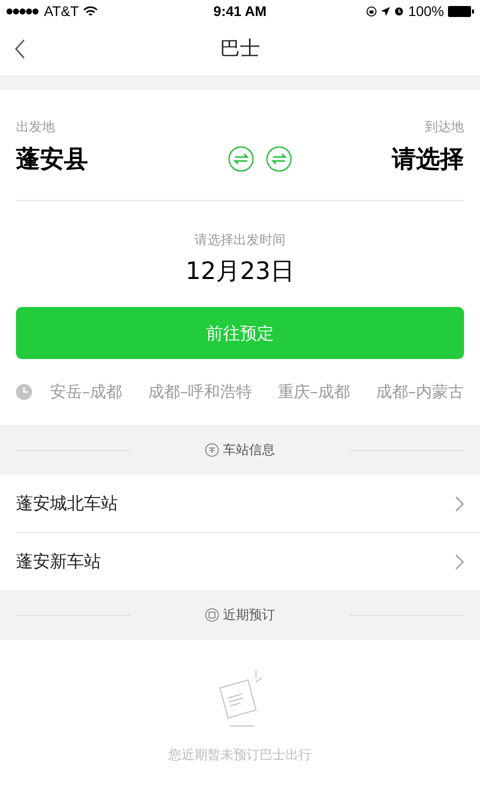 The height and width of the screenshot is (800, 480). I want to click on page-title: 巴士, so click(240, 48).